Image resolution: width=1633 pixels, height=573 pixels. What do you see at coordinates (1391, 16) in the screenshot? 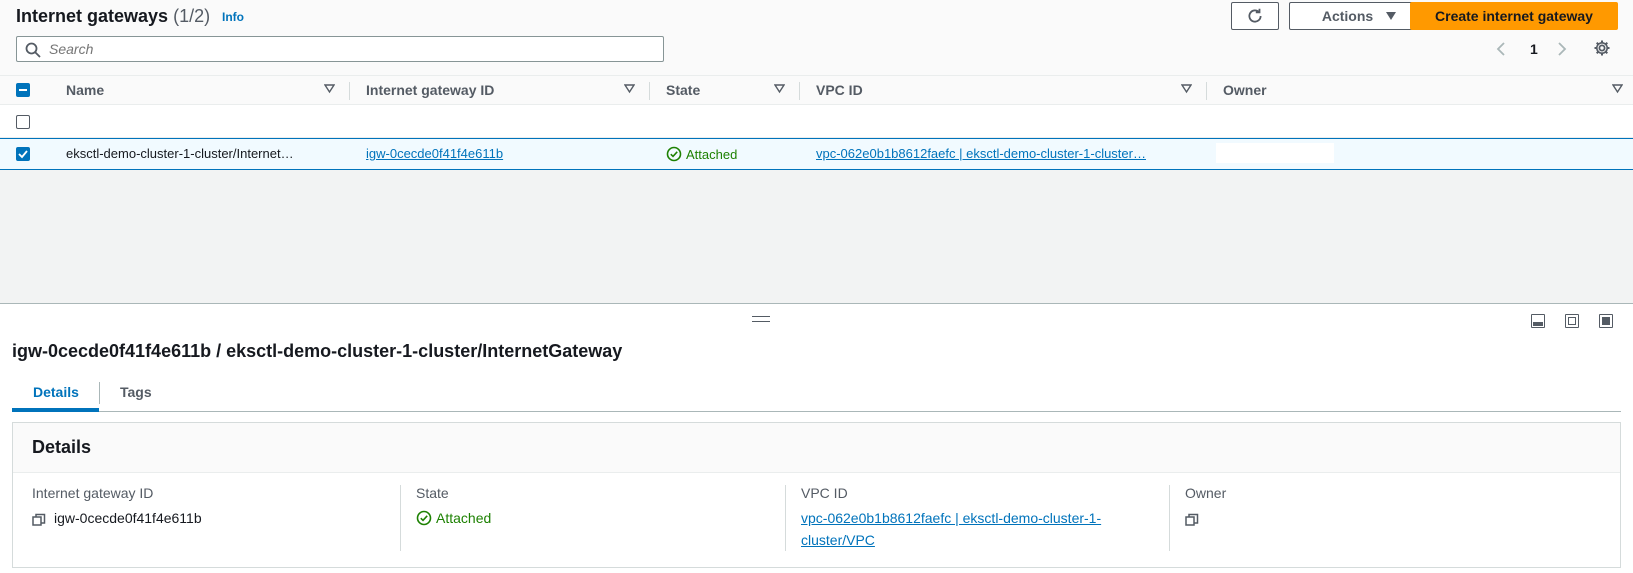
I see `caret-down-icon` at bounding box center [1391, 16].